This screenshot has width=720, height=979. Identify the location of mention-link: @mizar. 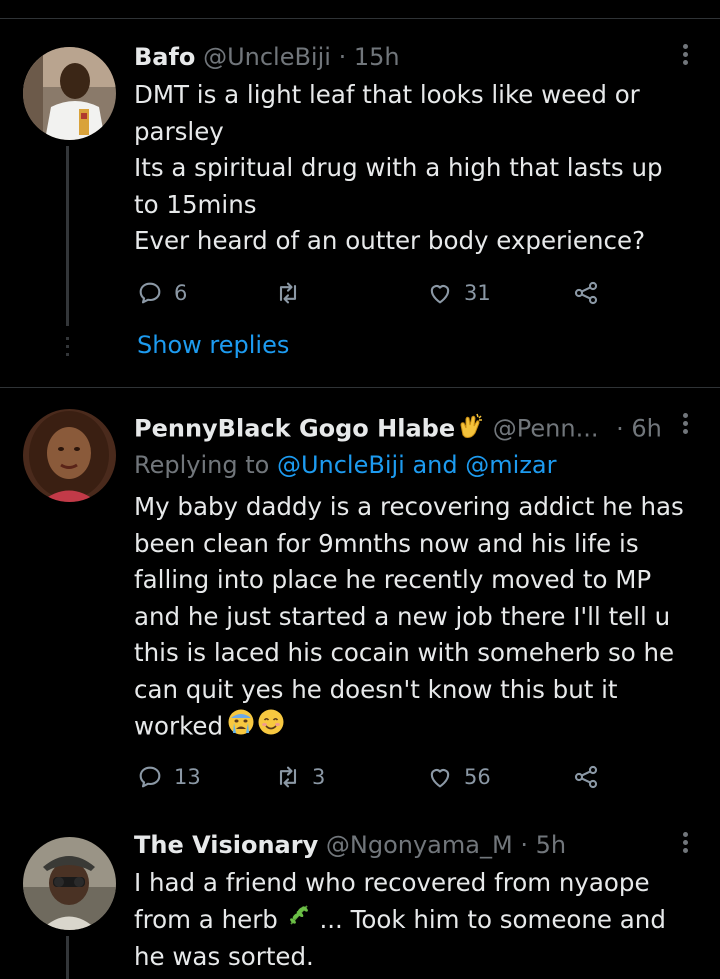
(510, 465).